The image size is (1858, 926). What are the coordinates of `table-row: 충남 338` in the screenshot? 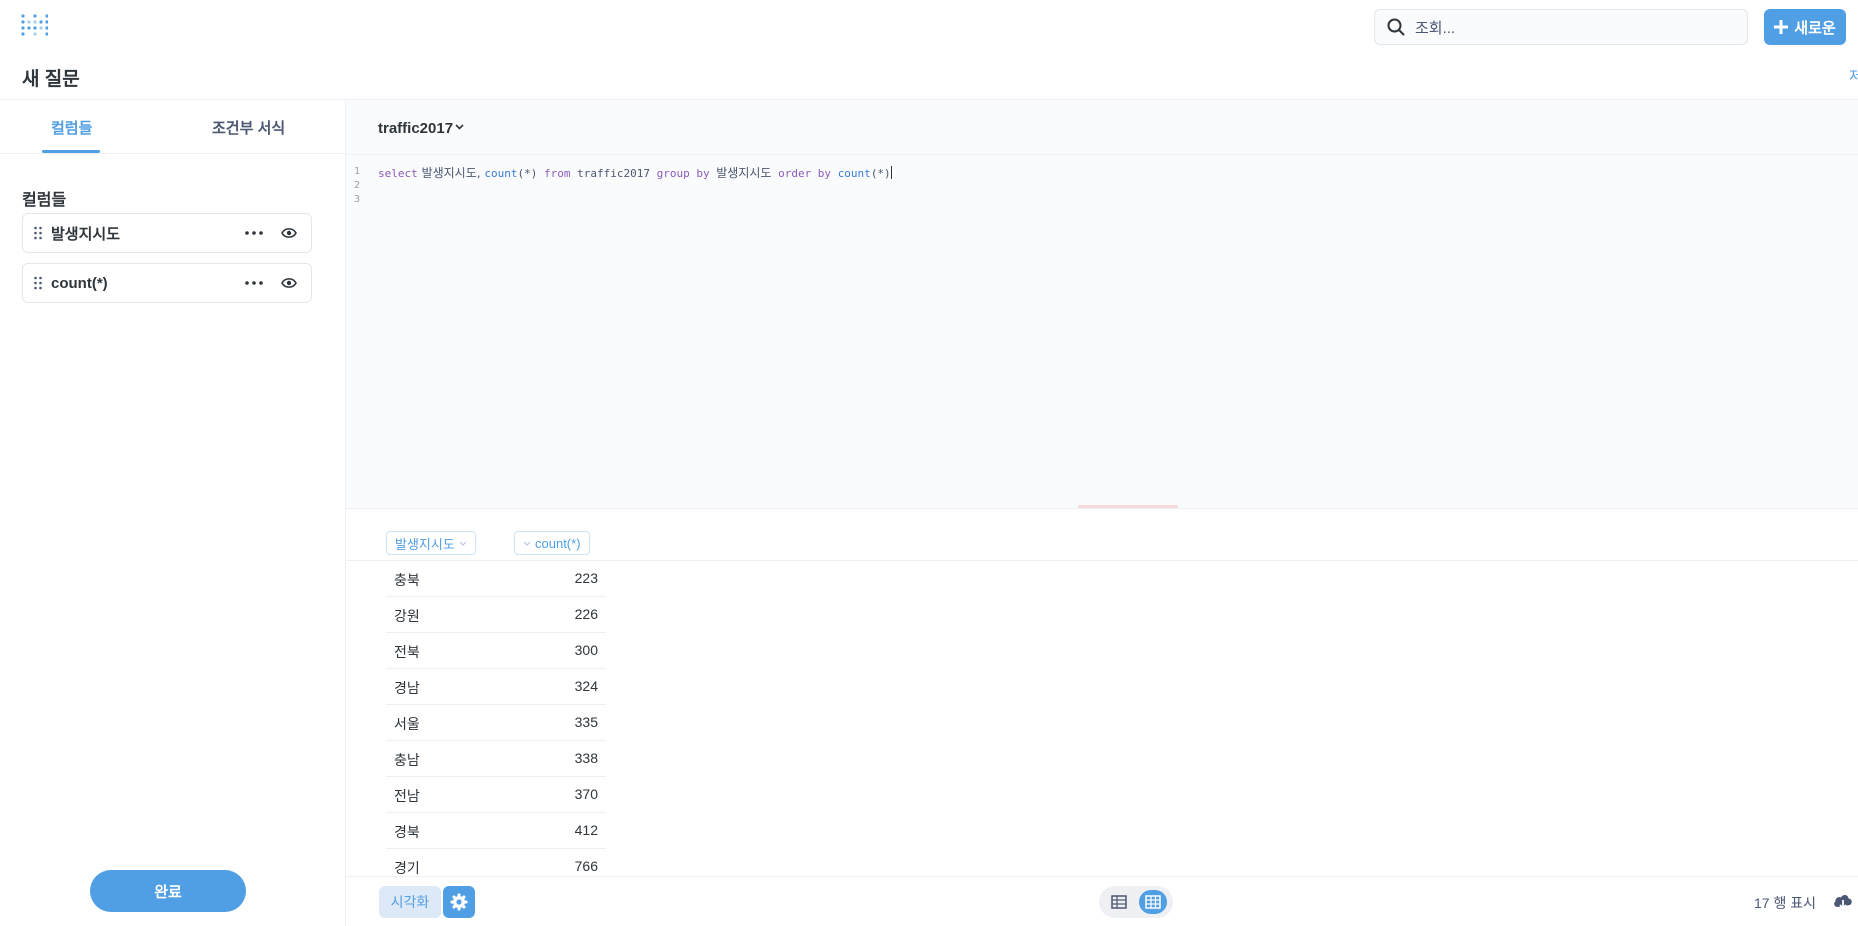 It's located at (496, 759).